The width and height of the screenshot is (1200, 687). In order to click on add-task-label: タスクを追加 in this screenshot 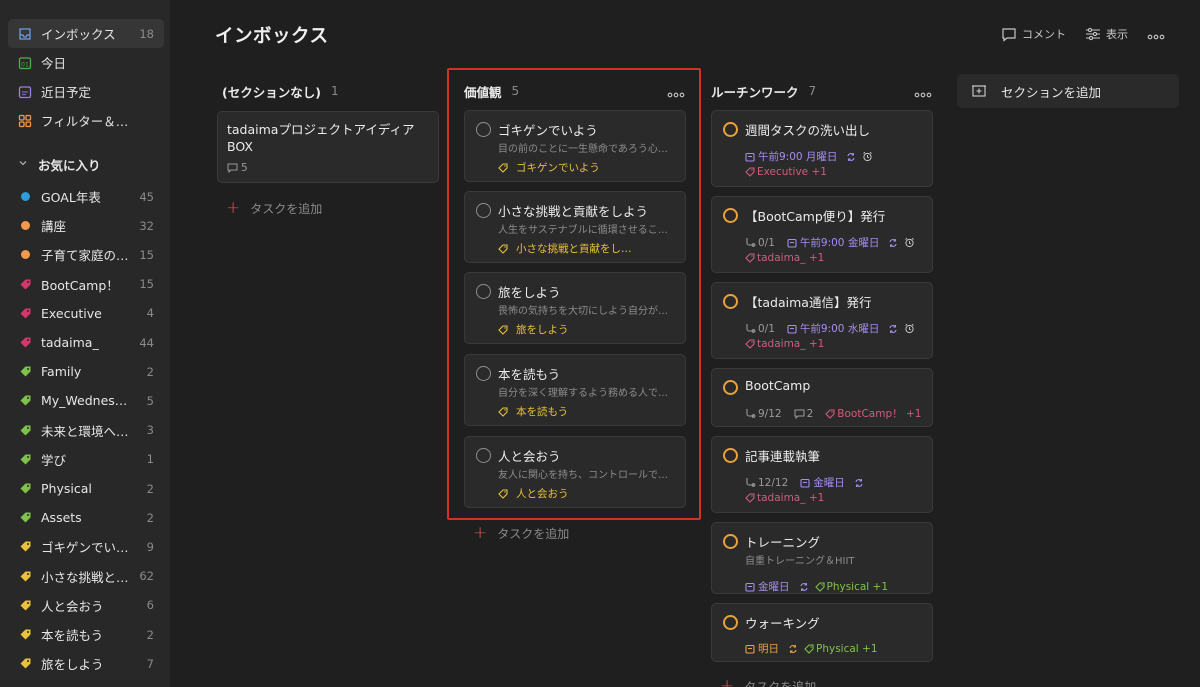, I will do `click(533, 533)`.